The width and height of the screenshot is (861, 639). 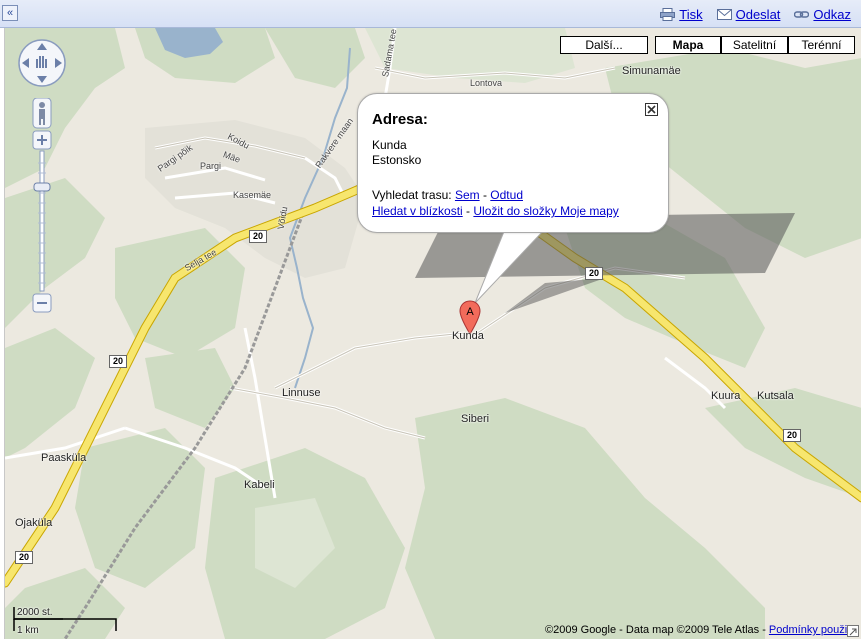 I want to click on save-to-my-maps-link: Uložit do složky Moje mapy, so click(x=545, y=211).